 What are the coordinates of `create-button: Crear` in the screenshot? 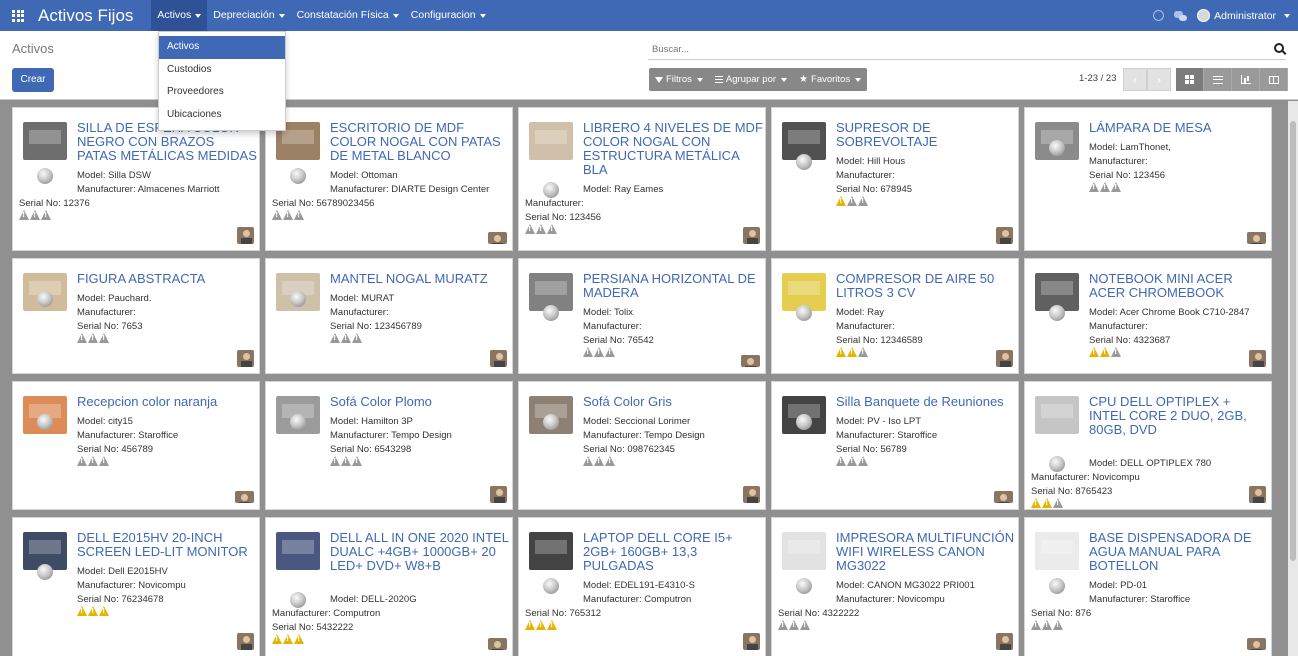 It's located at (33, 80).